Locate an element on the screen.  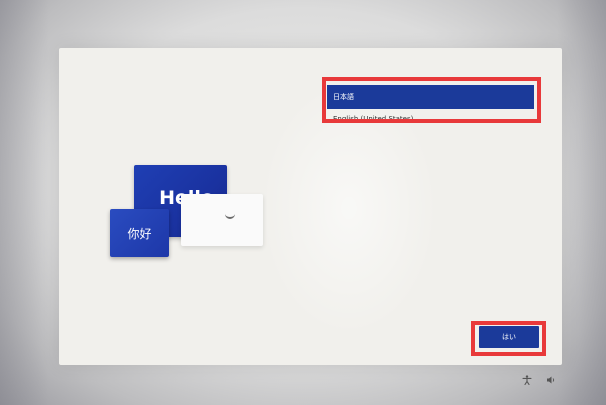
volume-icon is located at coordinates (551, 380).